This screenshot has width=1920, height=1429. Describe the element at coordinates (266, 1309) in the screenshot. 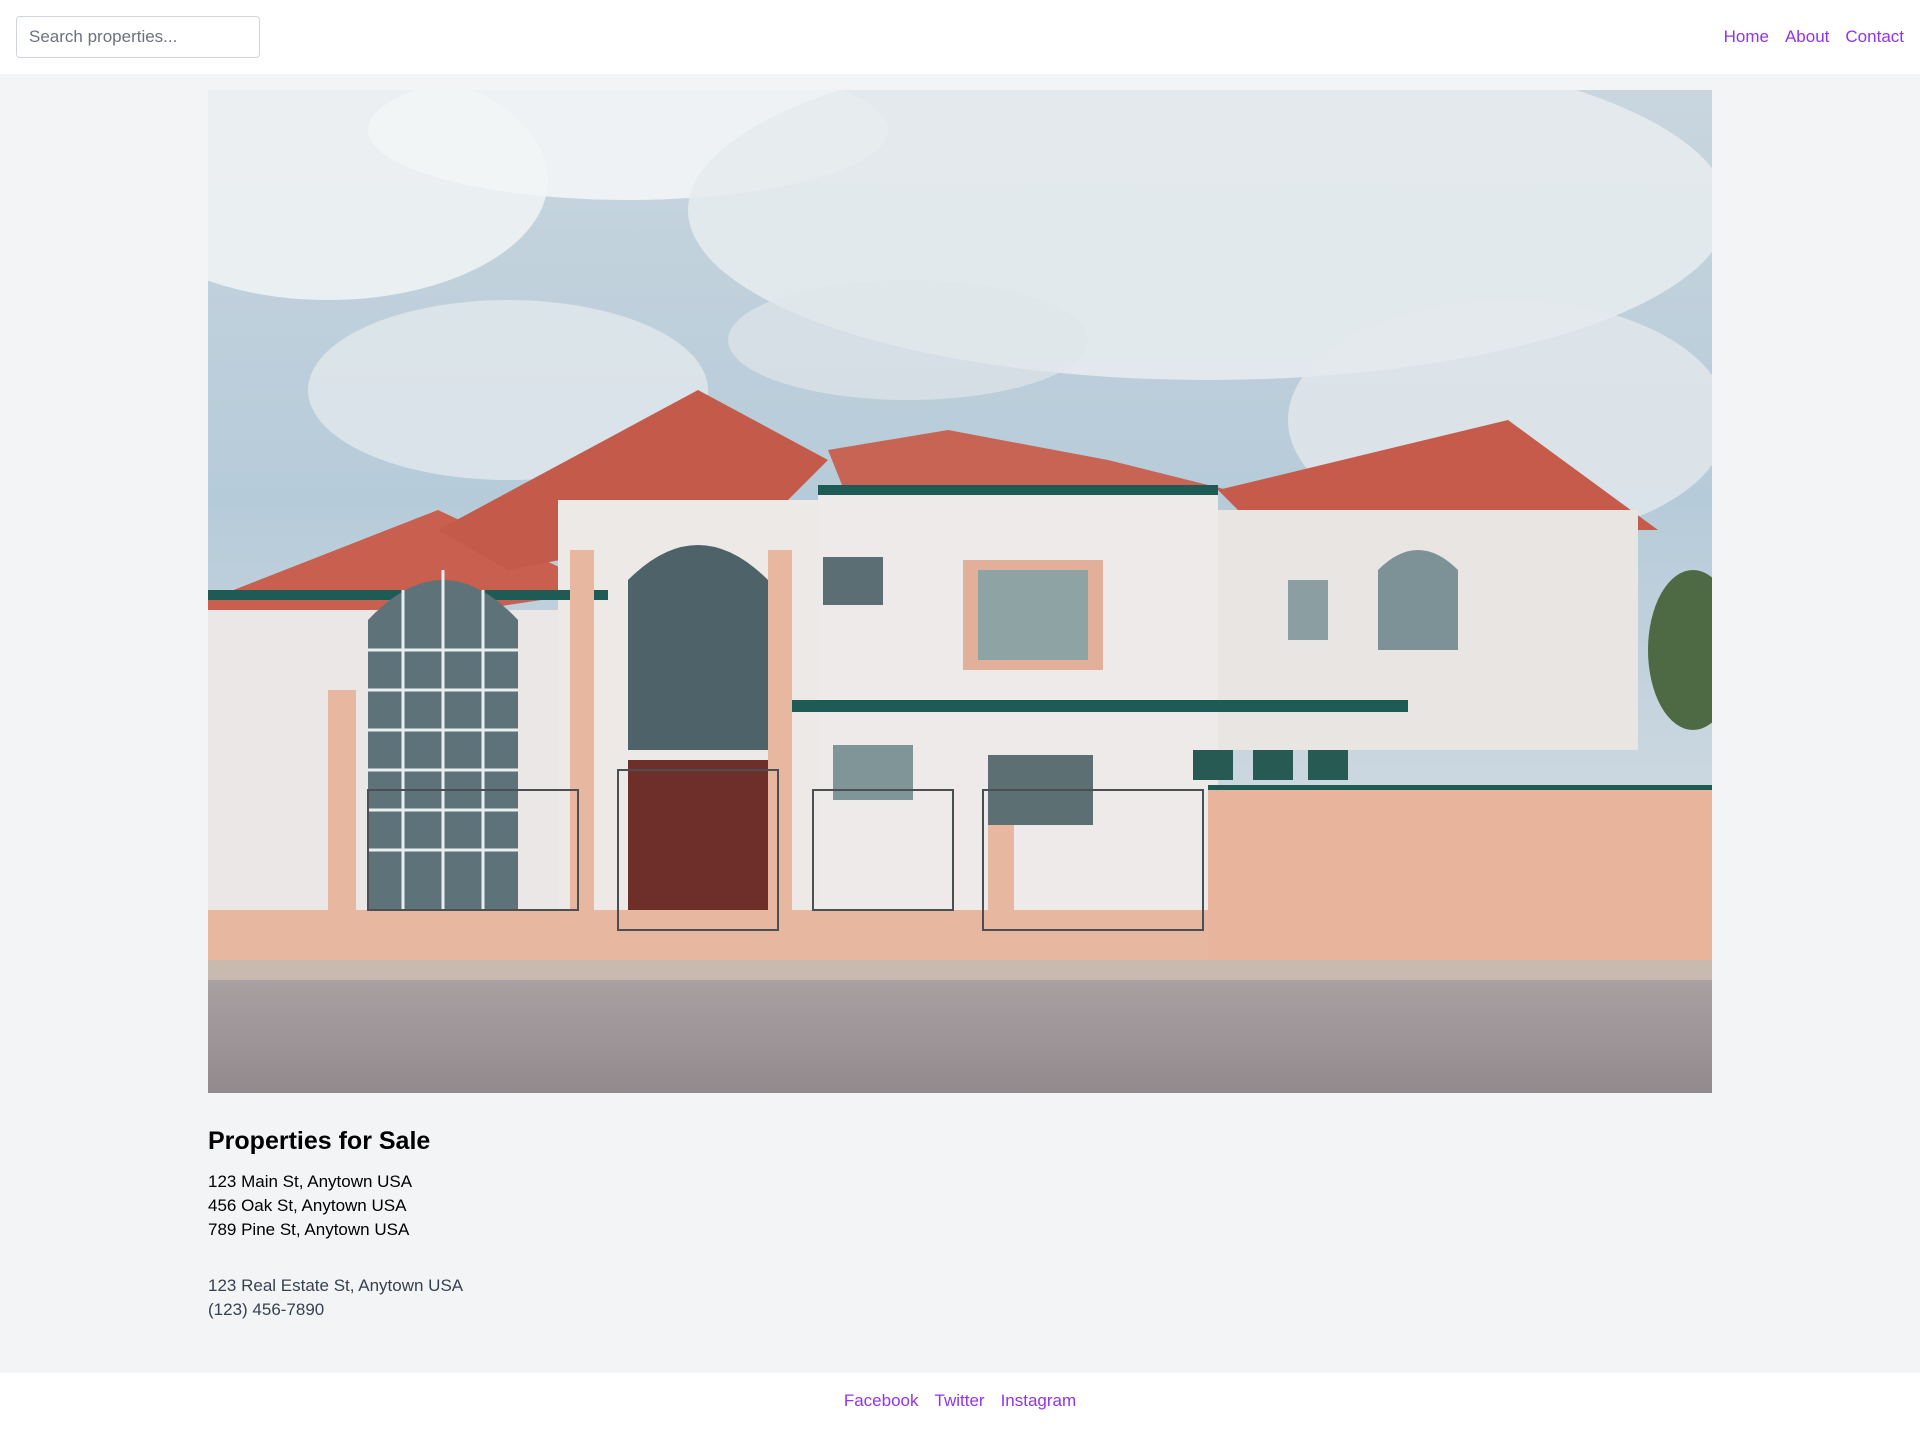

I see `contact-phone: (123) 456-7890` at that location.